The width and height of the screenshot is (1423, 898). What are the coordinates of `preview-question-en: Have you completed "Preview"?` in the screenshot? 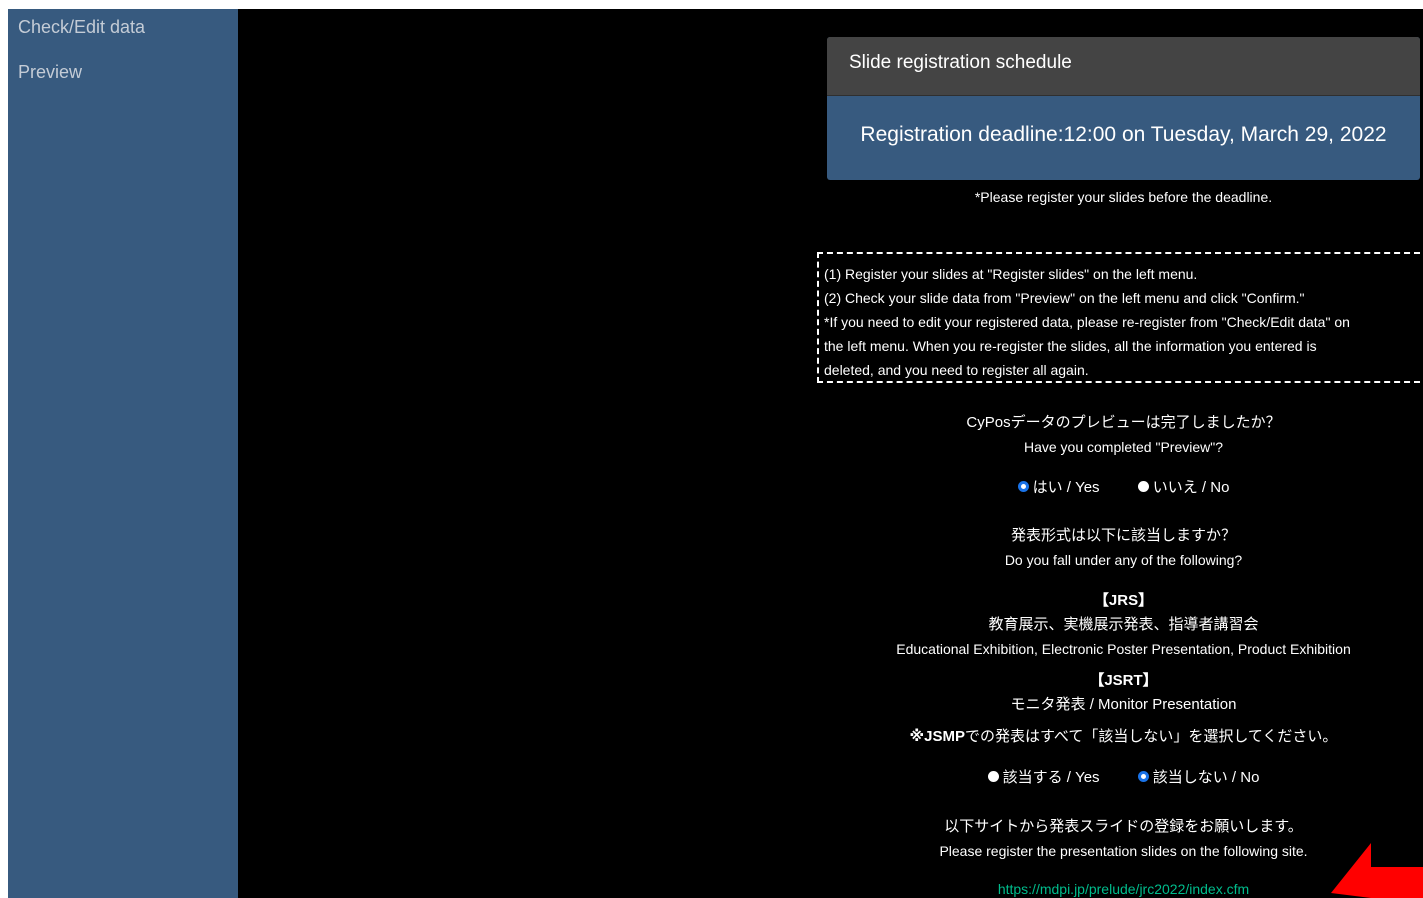 It's located at (1123, 447).